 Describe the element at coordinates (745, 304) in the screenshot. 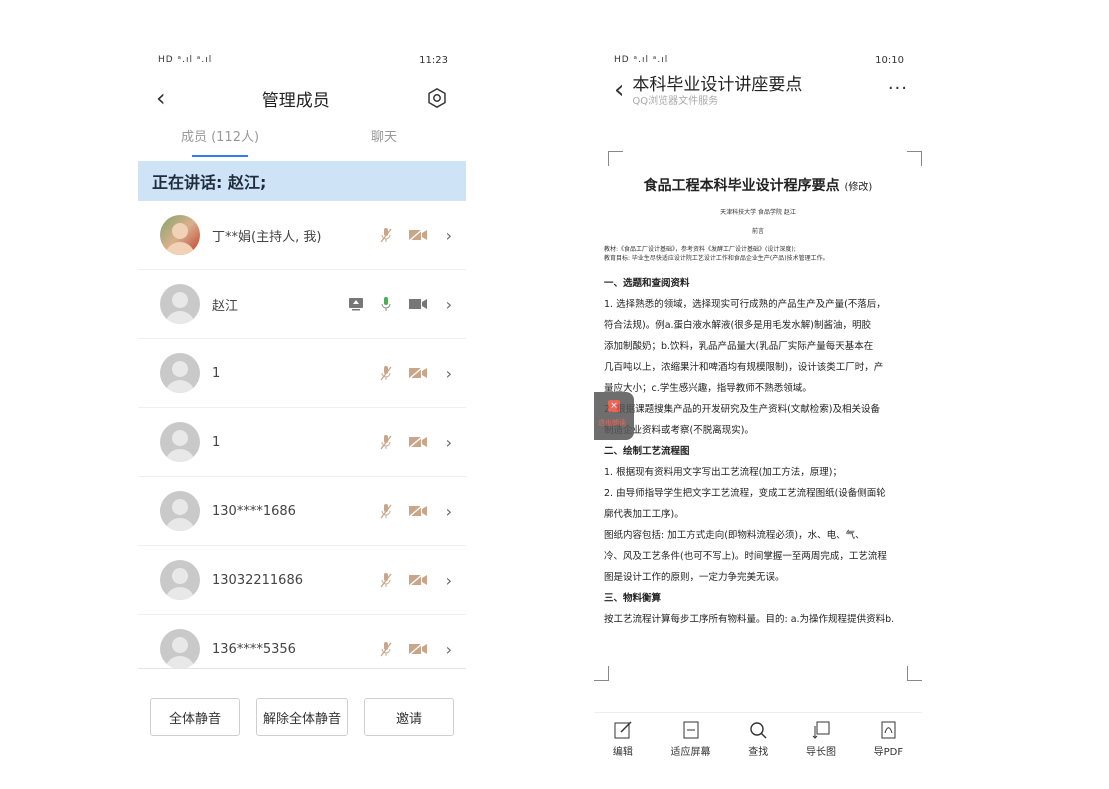

I see `doc-line: 1. 选择熟悉的领域，选择现实可行成熟的产品生产及产量(不落后，` at that location.